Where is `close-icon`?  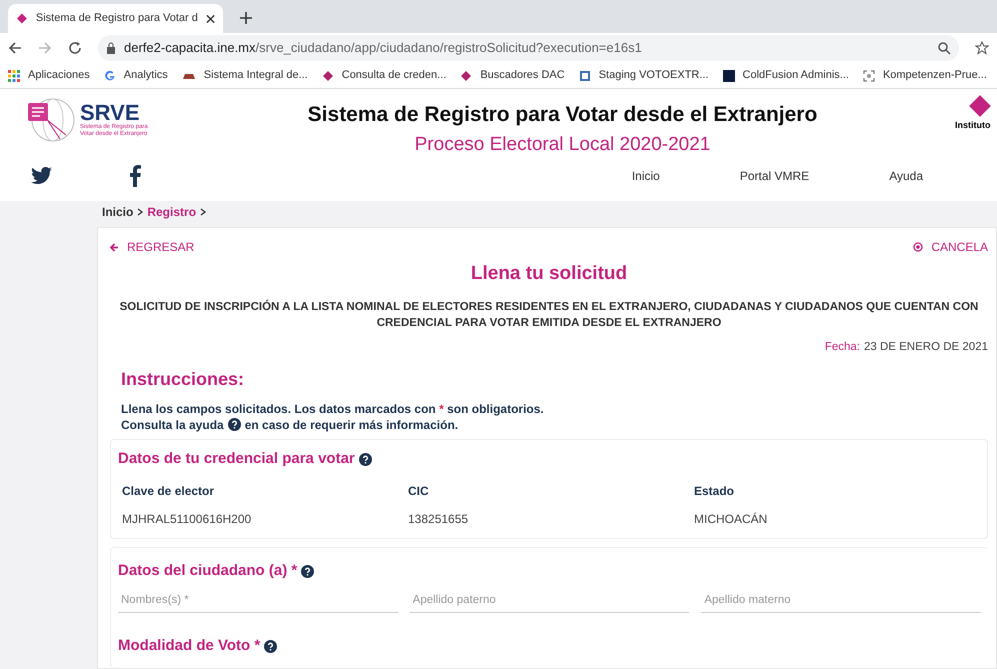 close-icon is located at coordinates (210, 19).